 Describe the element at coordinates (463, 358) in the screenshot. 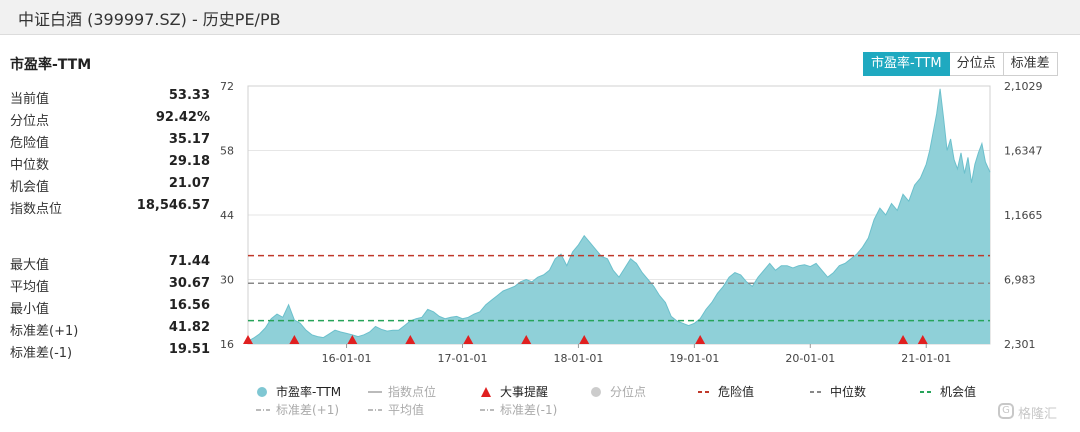

I see `x-tick-label: 17-01-01` at that location.